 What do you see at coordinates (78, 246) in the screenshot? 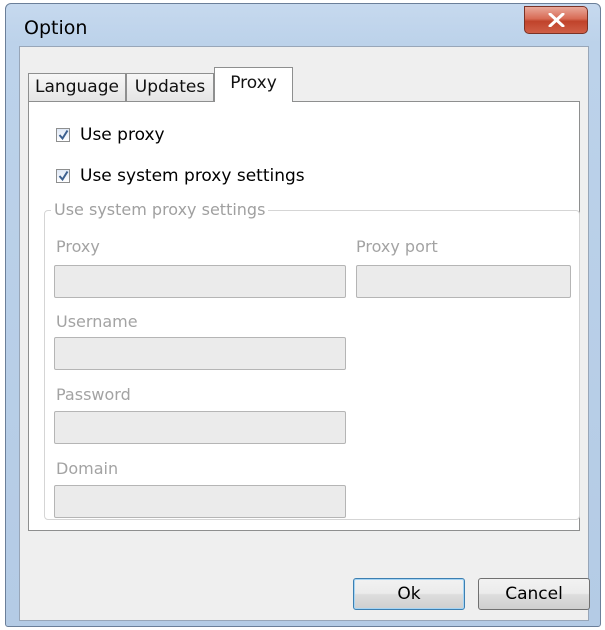
I see `proxy-label: Proxy` at bounding box center [78, 246].